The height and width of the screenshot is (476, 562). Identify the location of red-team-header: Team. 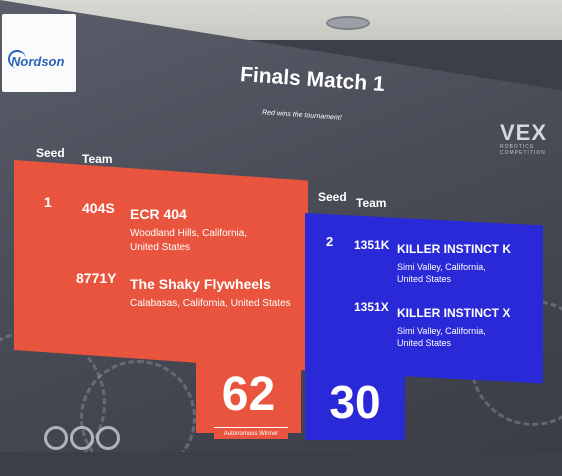
(97, 159).